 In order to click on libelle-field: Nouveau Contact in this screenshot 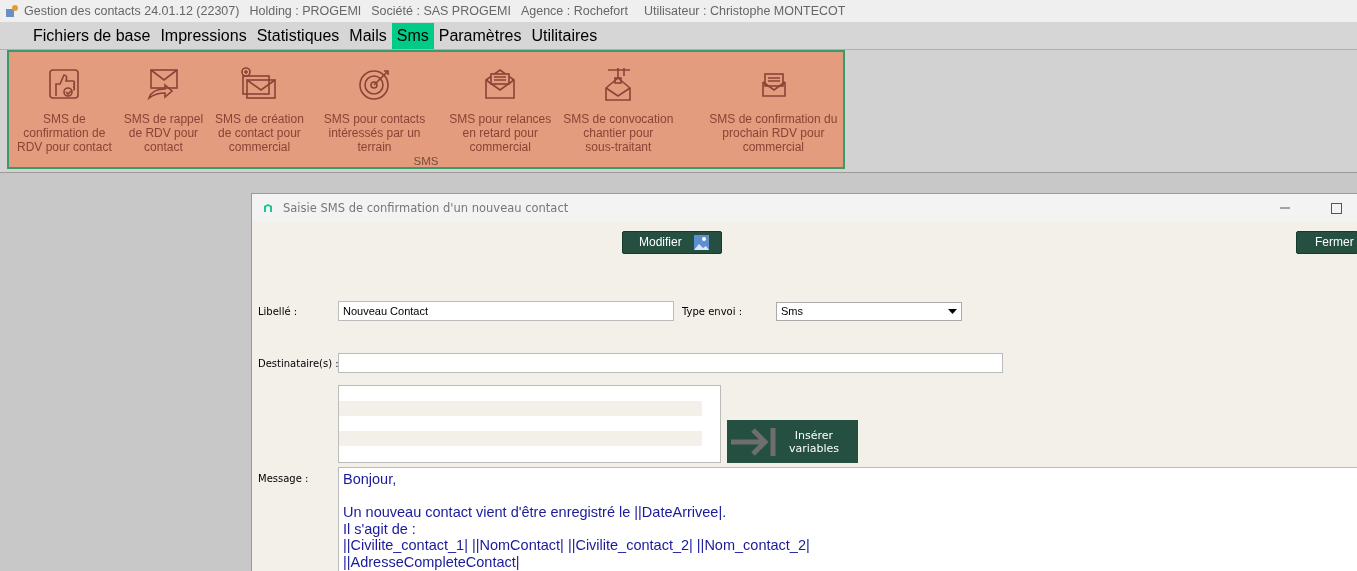, I will do `click(506, 311)`.